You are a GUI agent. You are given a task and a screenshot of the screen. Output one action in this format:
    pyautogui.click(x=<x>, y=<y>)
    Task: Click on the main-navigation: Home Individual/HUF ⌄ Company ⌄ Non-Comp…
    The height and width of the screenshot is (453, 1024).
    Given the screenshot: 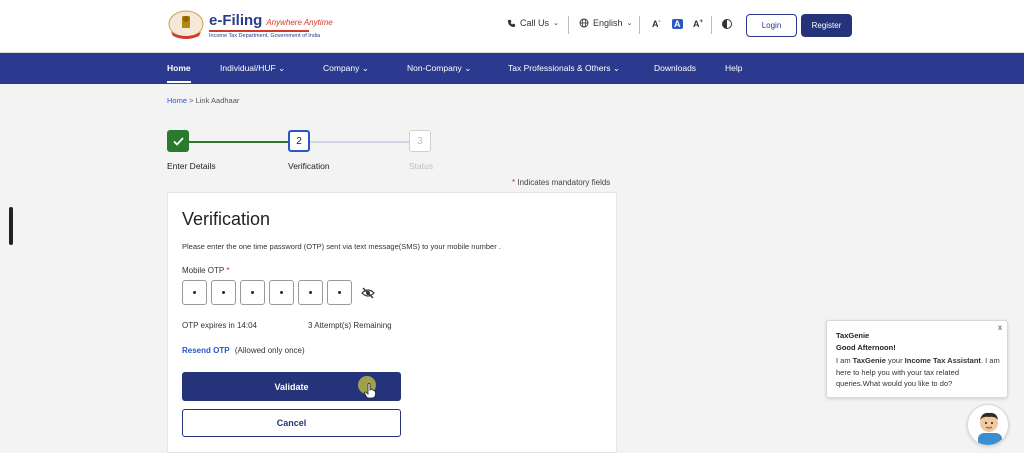 What is the action you would take?
    pyautogui.click(x=512, y=68)
    